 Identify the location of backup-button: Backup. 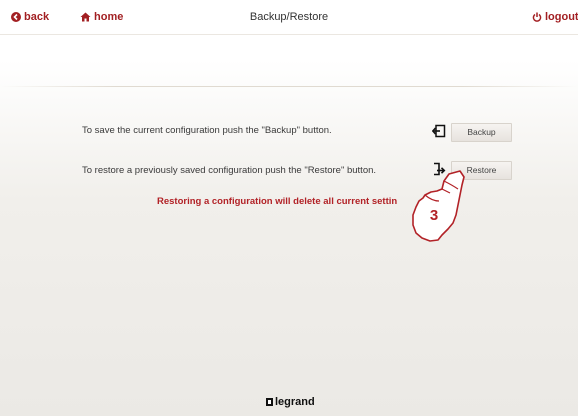
(481, 132).